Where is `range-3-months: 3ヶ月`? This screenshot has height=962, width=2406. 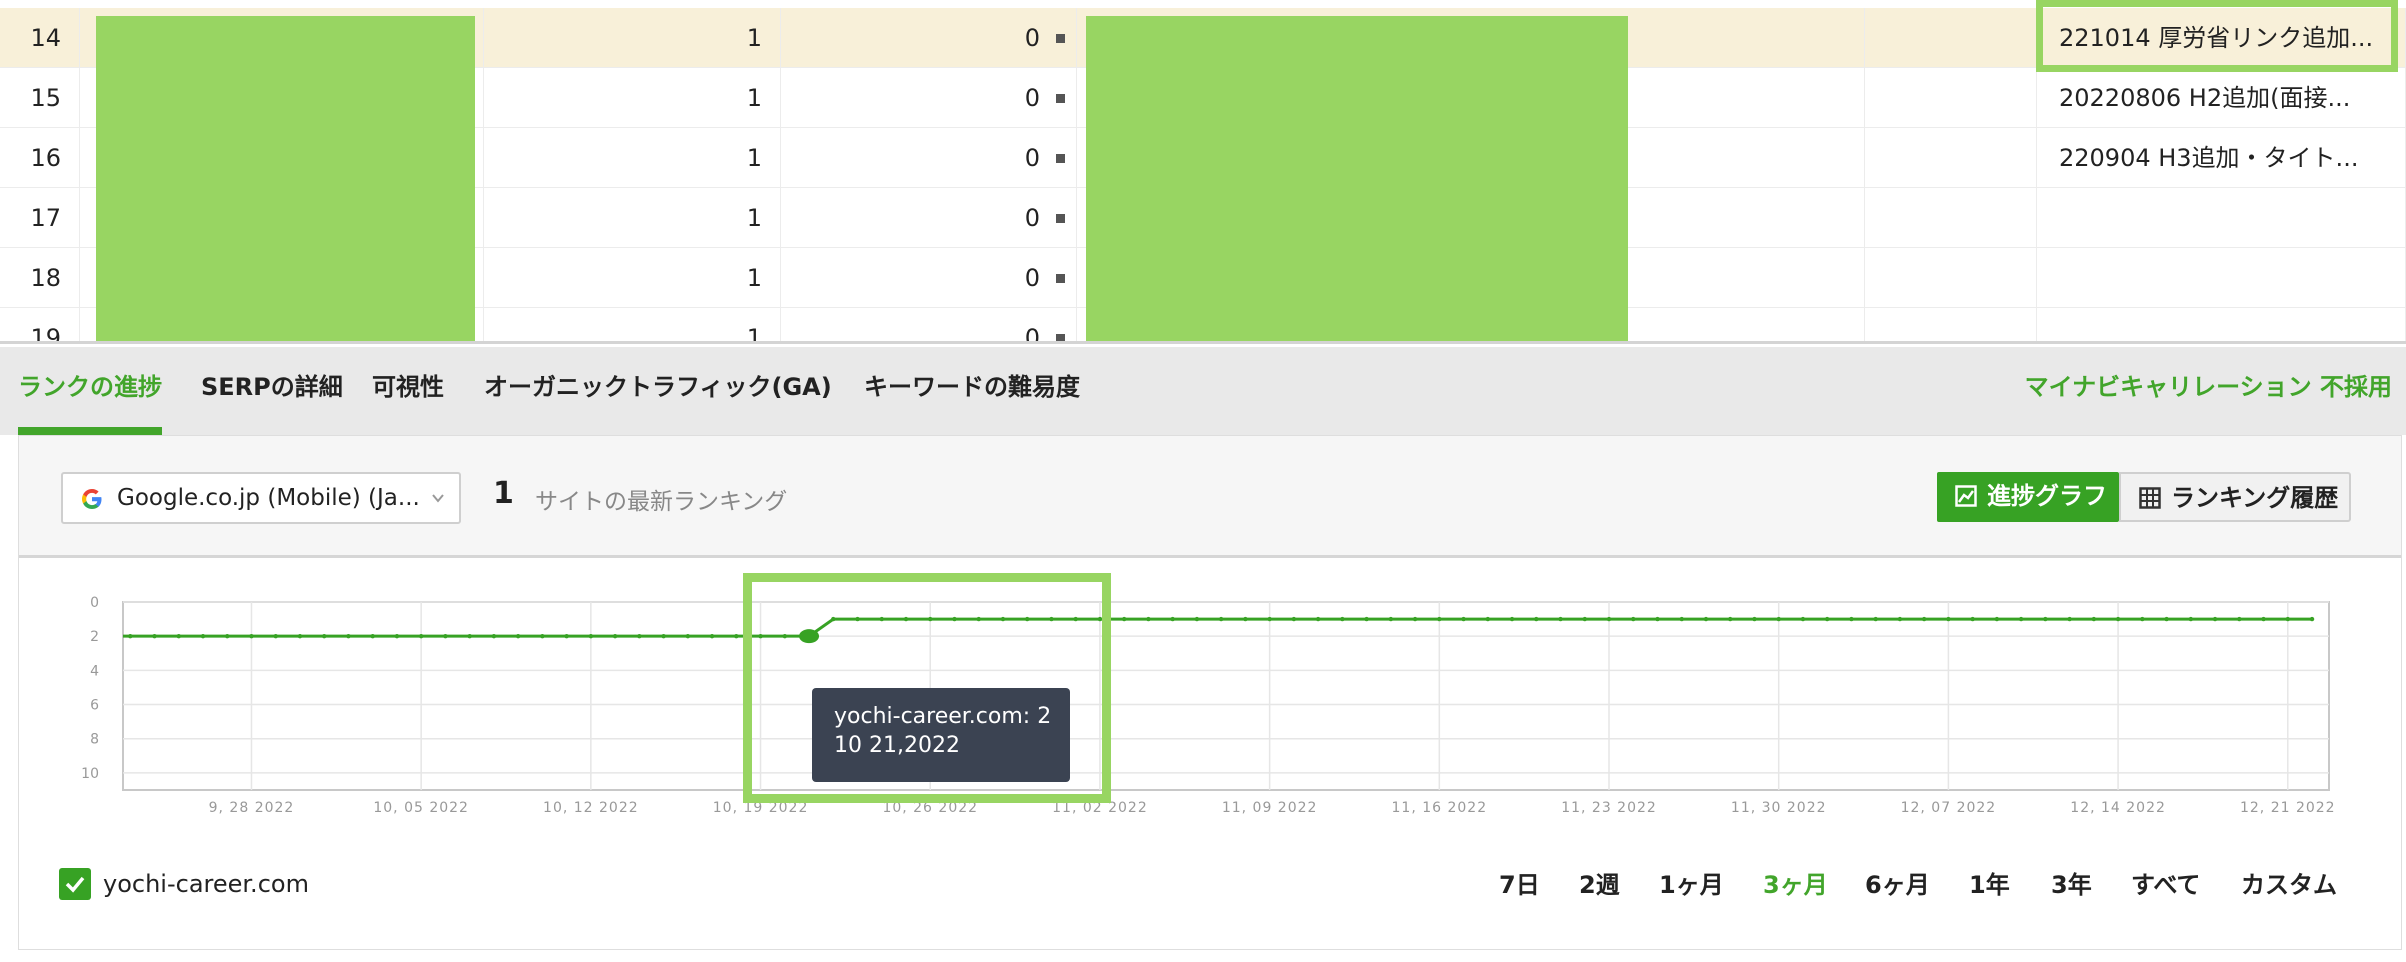 range-3-months: 3ヶ月 is located at coordinates (1795, 885).